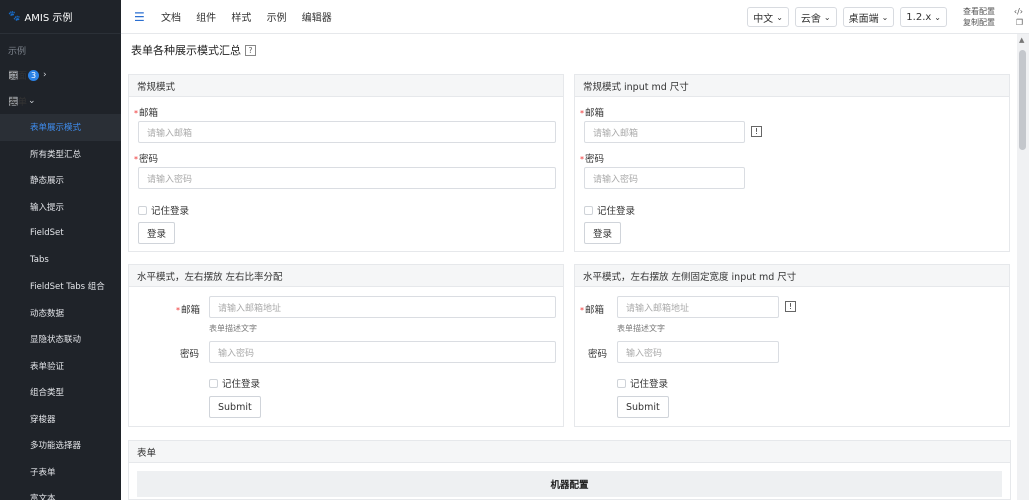 Image resolution: width=1029 pixels, height=500 pixels. I want to click on page-scrollbar: ▲, so click(1023, 267).